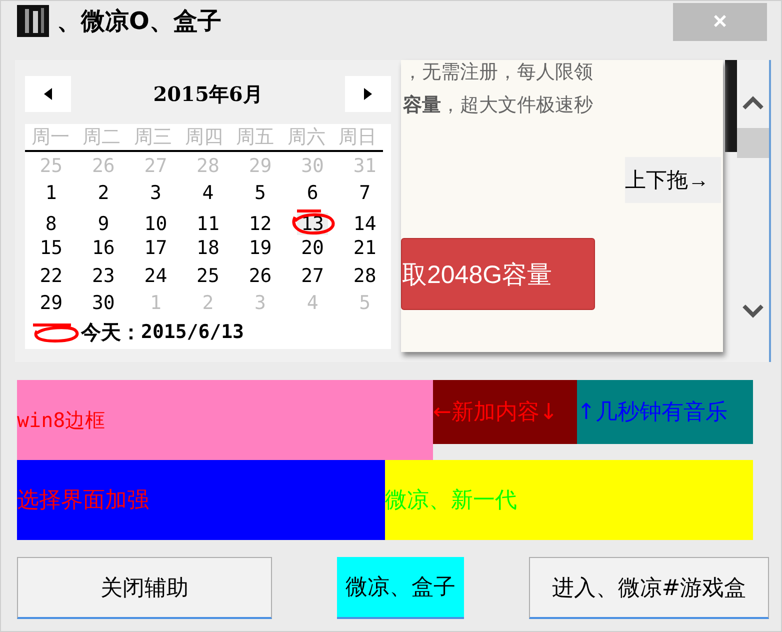 This screenshot has width=782, height=632. I want to click on day-cell: 5, so click(260, 193).